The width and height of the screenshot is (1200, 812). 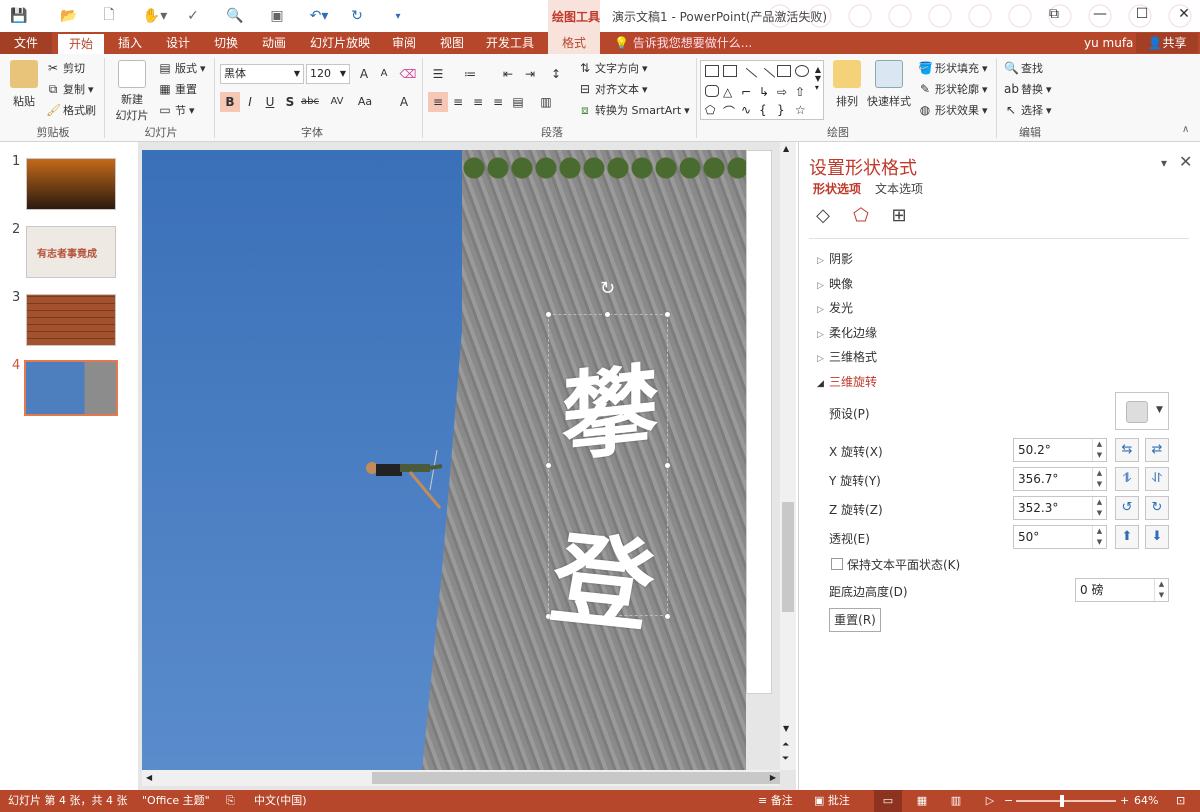 What do you see at coordinates (1122, 590) in the screenshot?
I see `distance-input: 0 磅 ▲ ▼` at bounding box center [1122, 590].